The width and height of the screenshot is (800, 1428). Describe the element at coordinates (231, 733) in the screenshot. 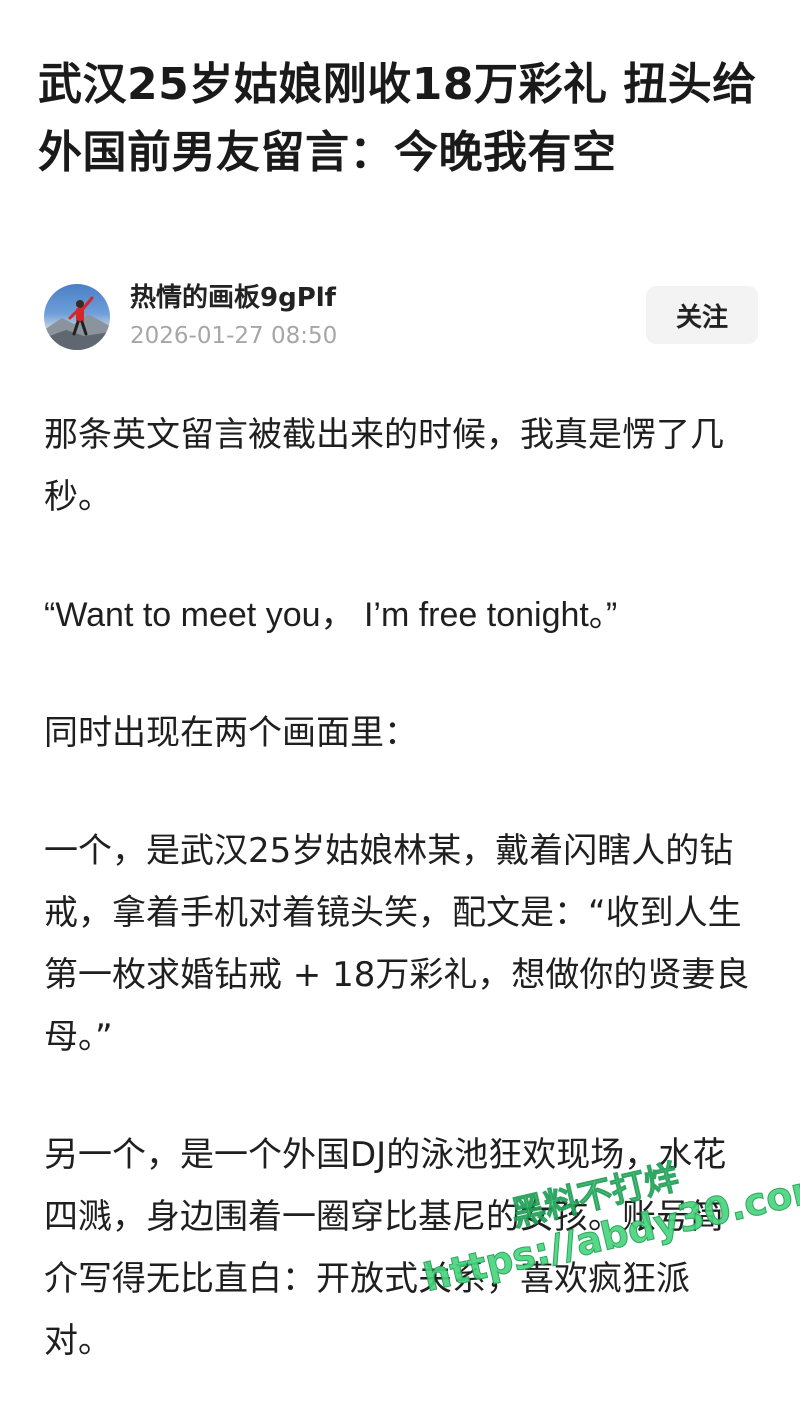

I see `paragraph: 同时出现在两个画面里：` at that location.